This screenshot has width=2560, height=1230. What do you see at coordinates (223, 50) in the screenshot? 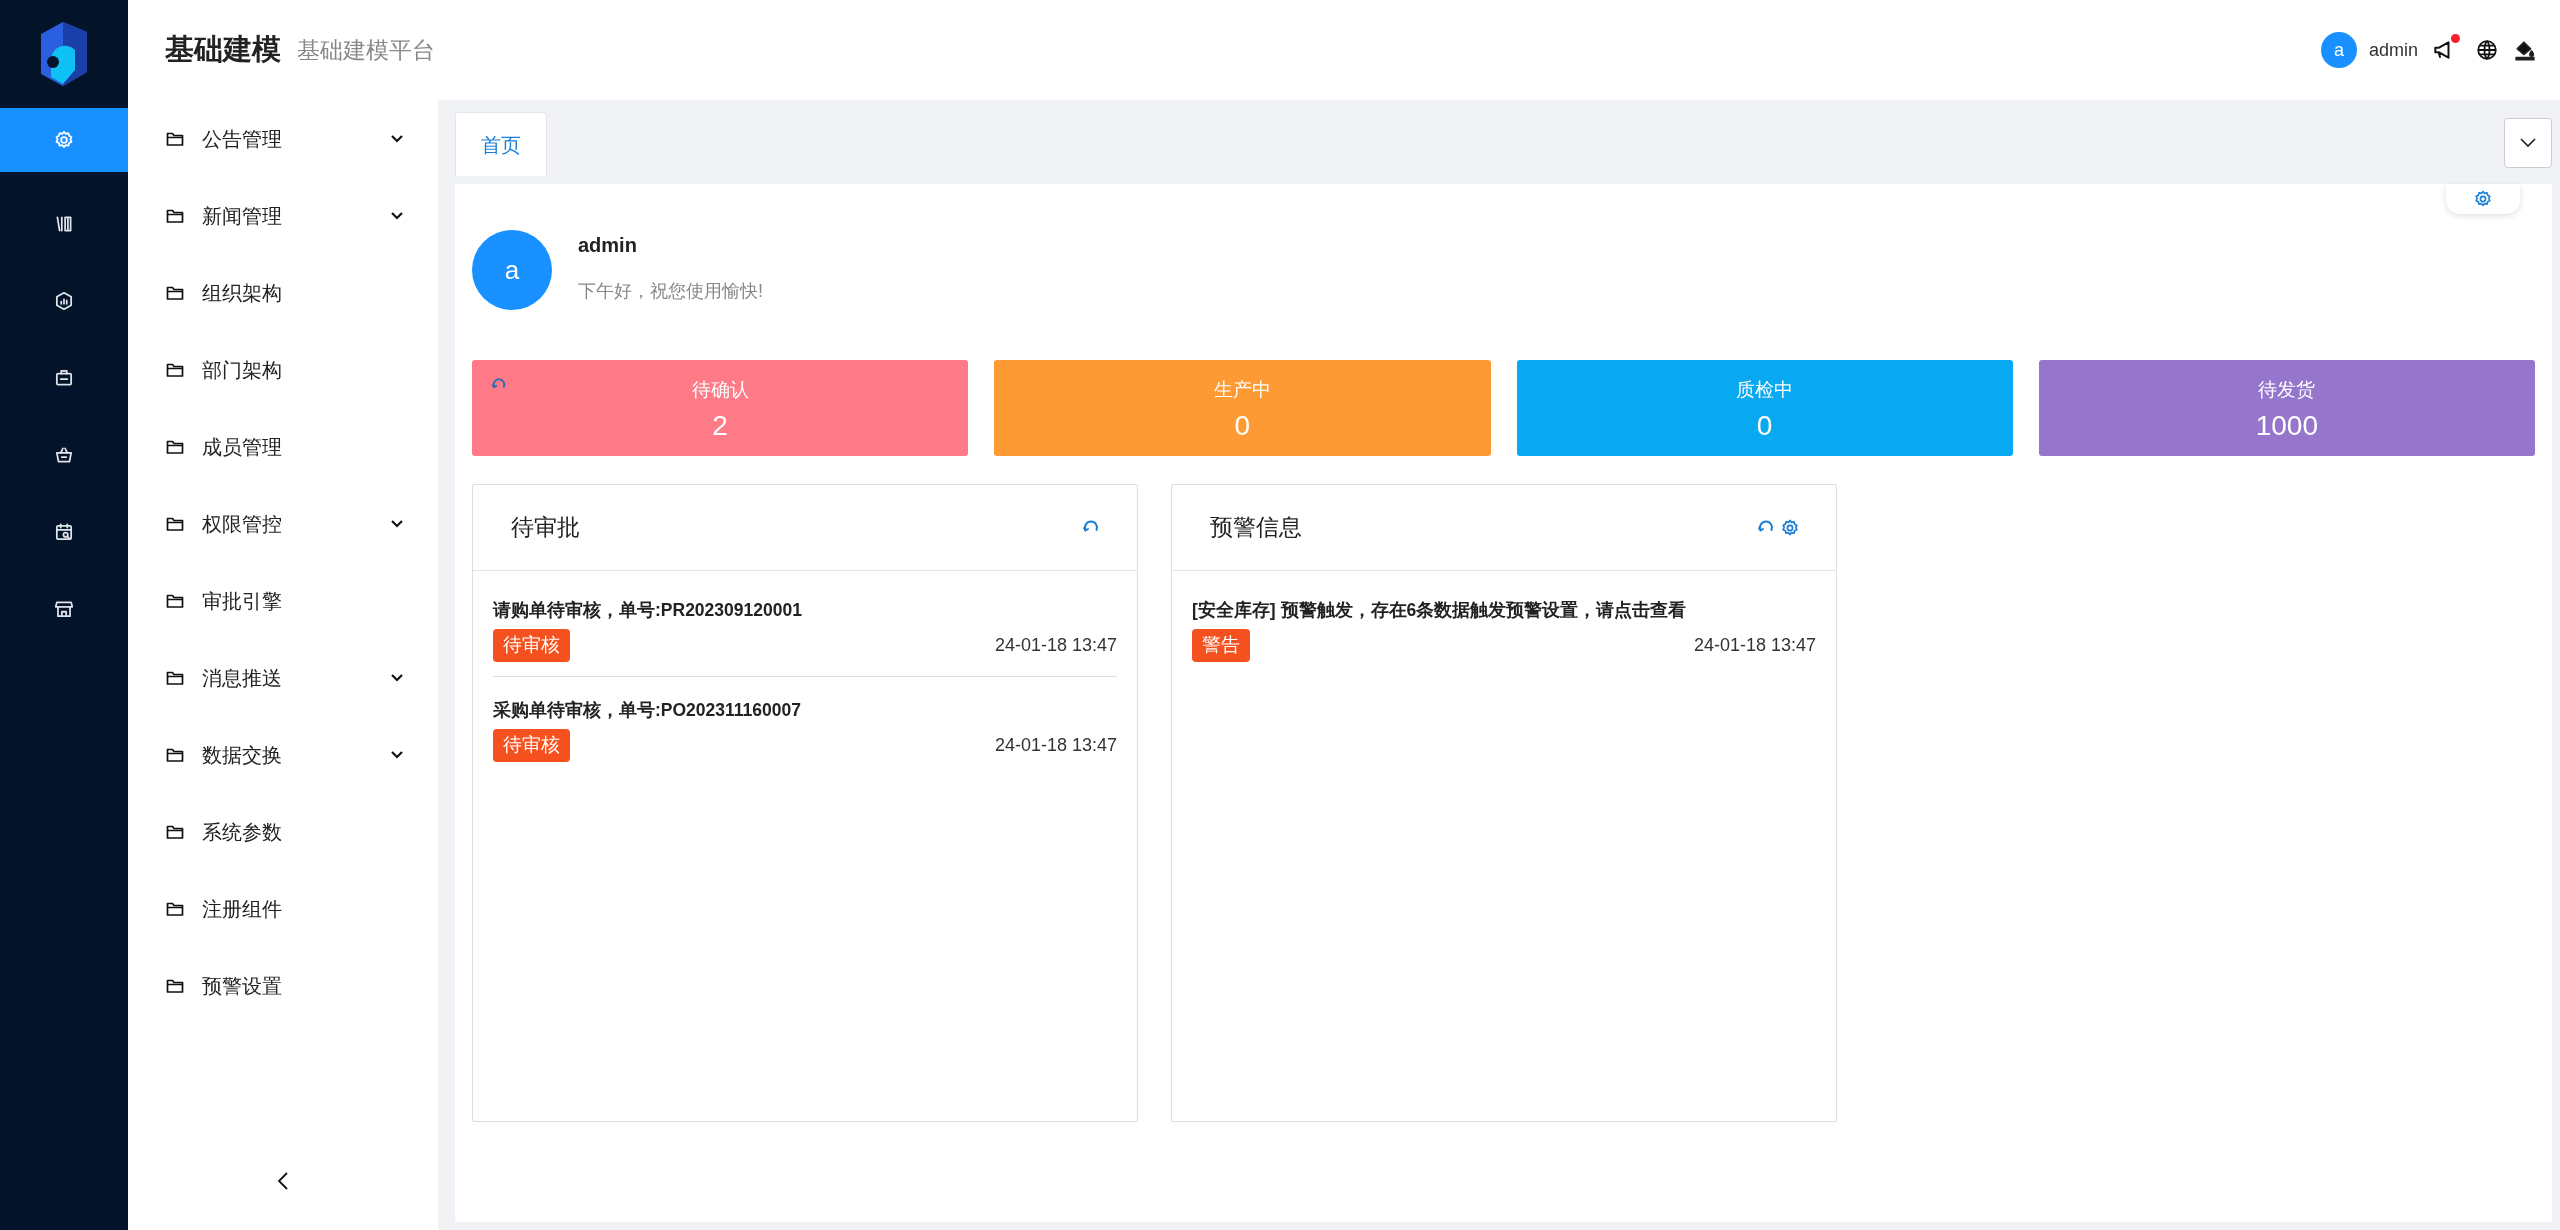
I see `app-title: 基础建模` at bounding box center [223, 50].